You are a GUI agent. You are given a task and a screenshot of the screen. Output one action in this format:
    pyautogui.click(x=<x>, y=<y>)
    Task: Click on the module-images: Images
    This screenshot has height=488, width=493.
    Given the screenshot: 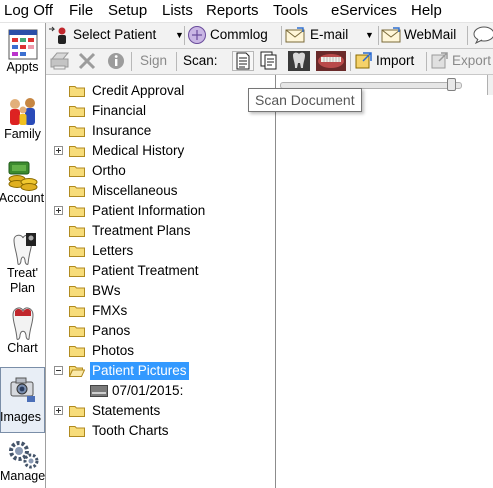 What is the action you would take?
    pyautogui.click(x=22, y=400)
    